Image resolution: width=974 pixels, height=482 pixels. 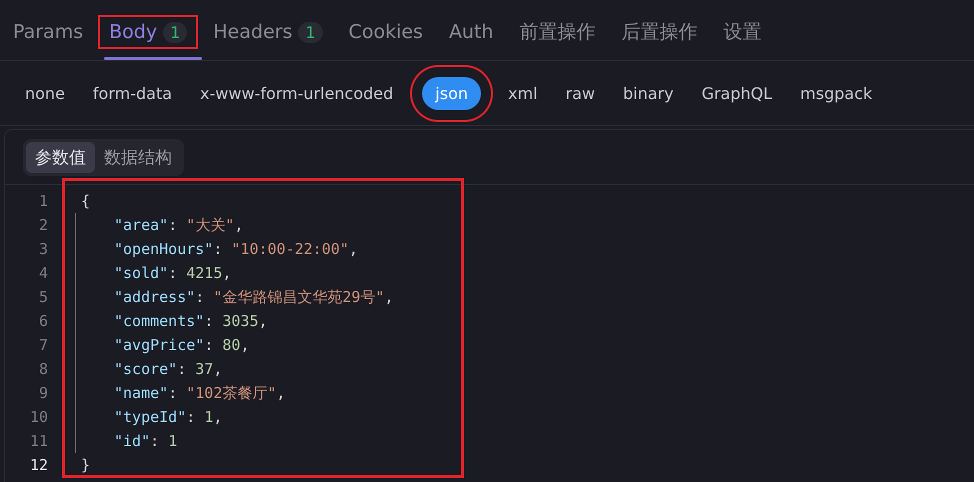 What do you see at coordinates (836, 93) in the screenshot?
I see `body-type-option: msgpack` at bounding box center [836, 93].